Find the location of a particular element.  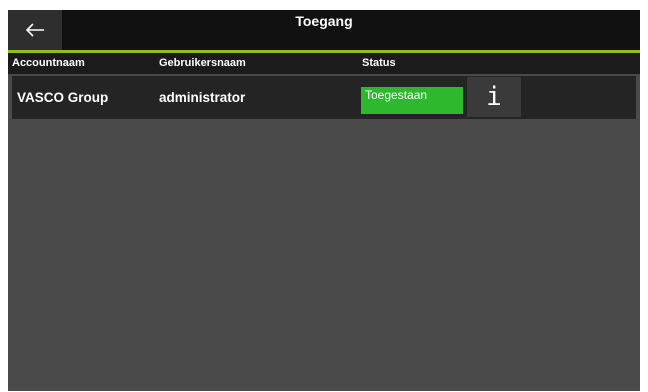

table-header: Accountnaam Gebruikersnaam Status is located at coordinates (324, 63).